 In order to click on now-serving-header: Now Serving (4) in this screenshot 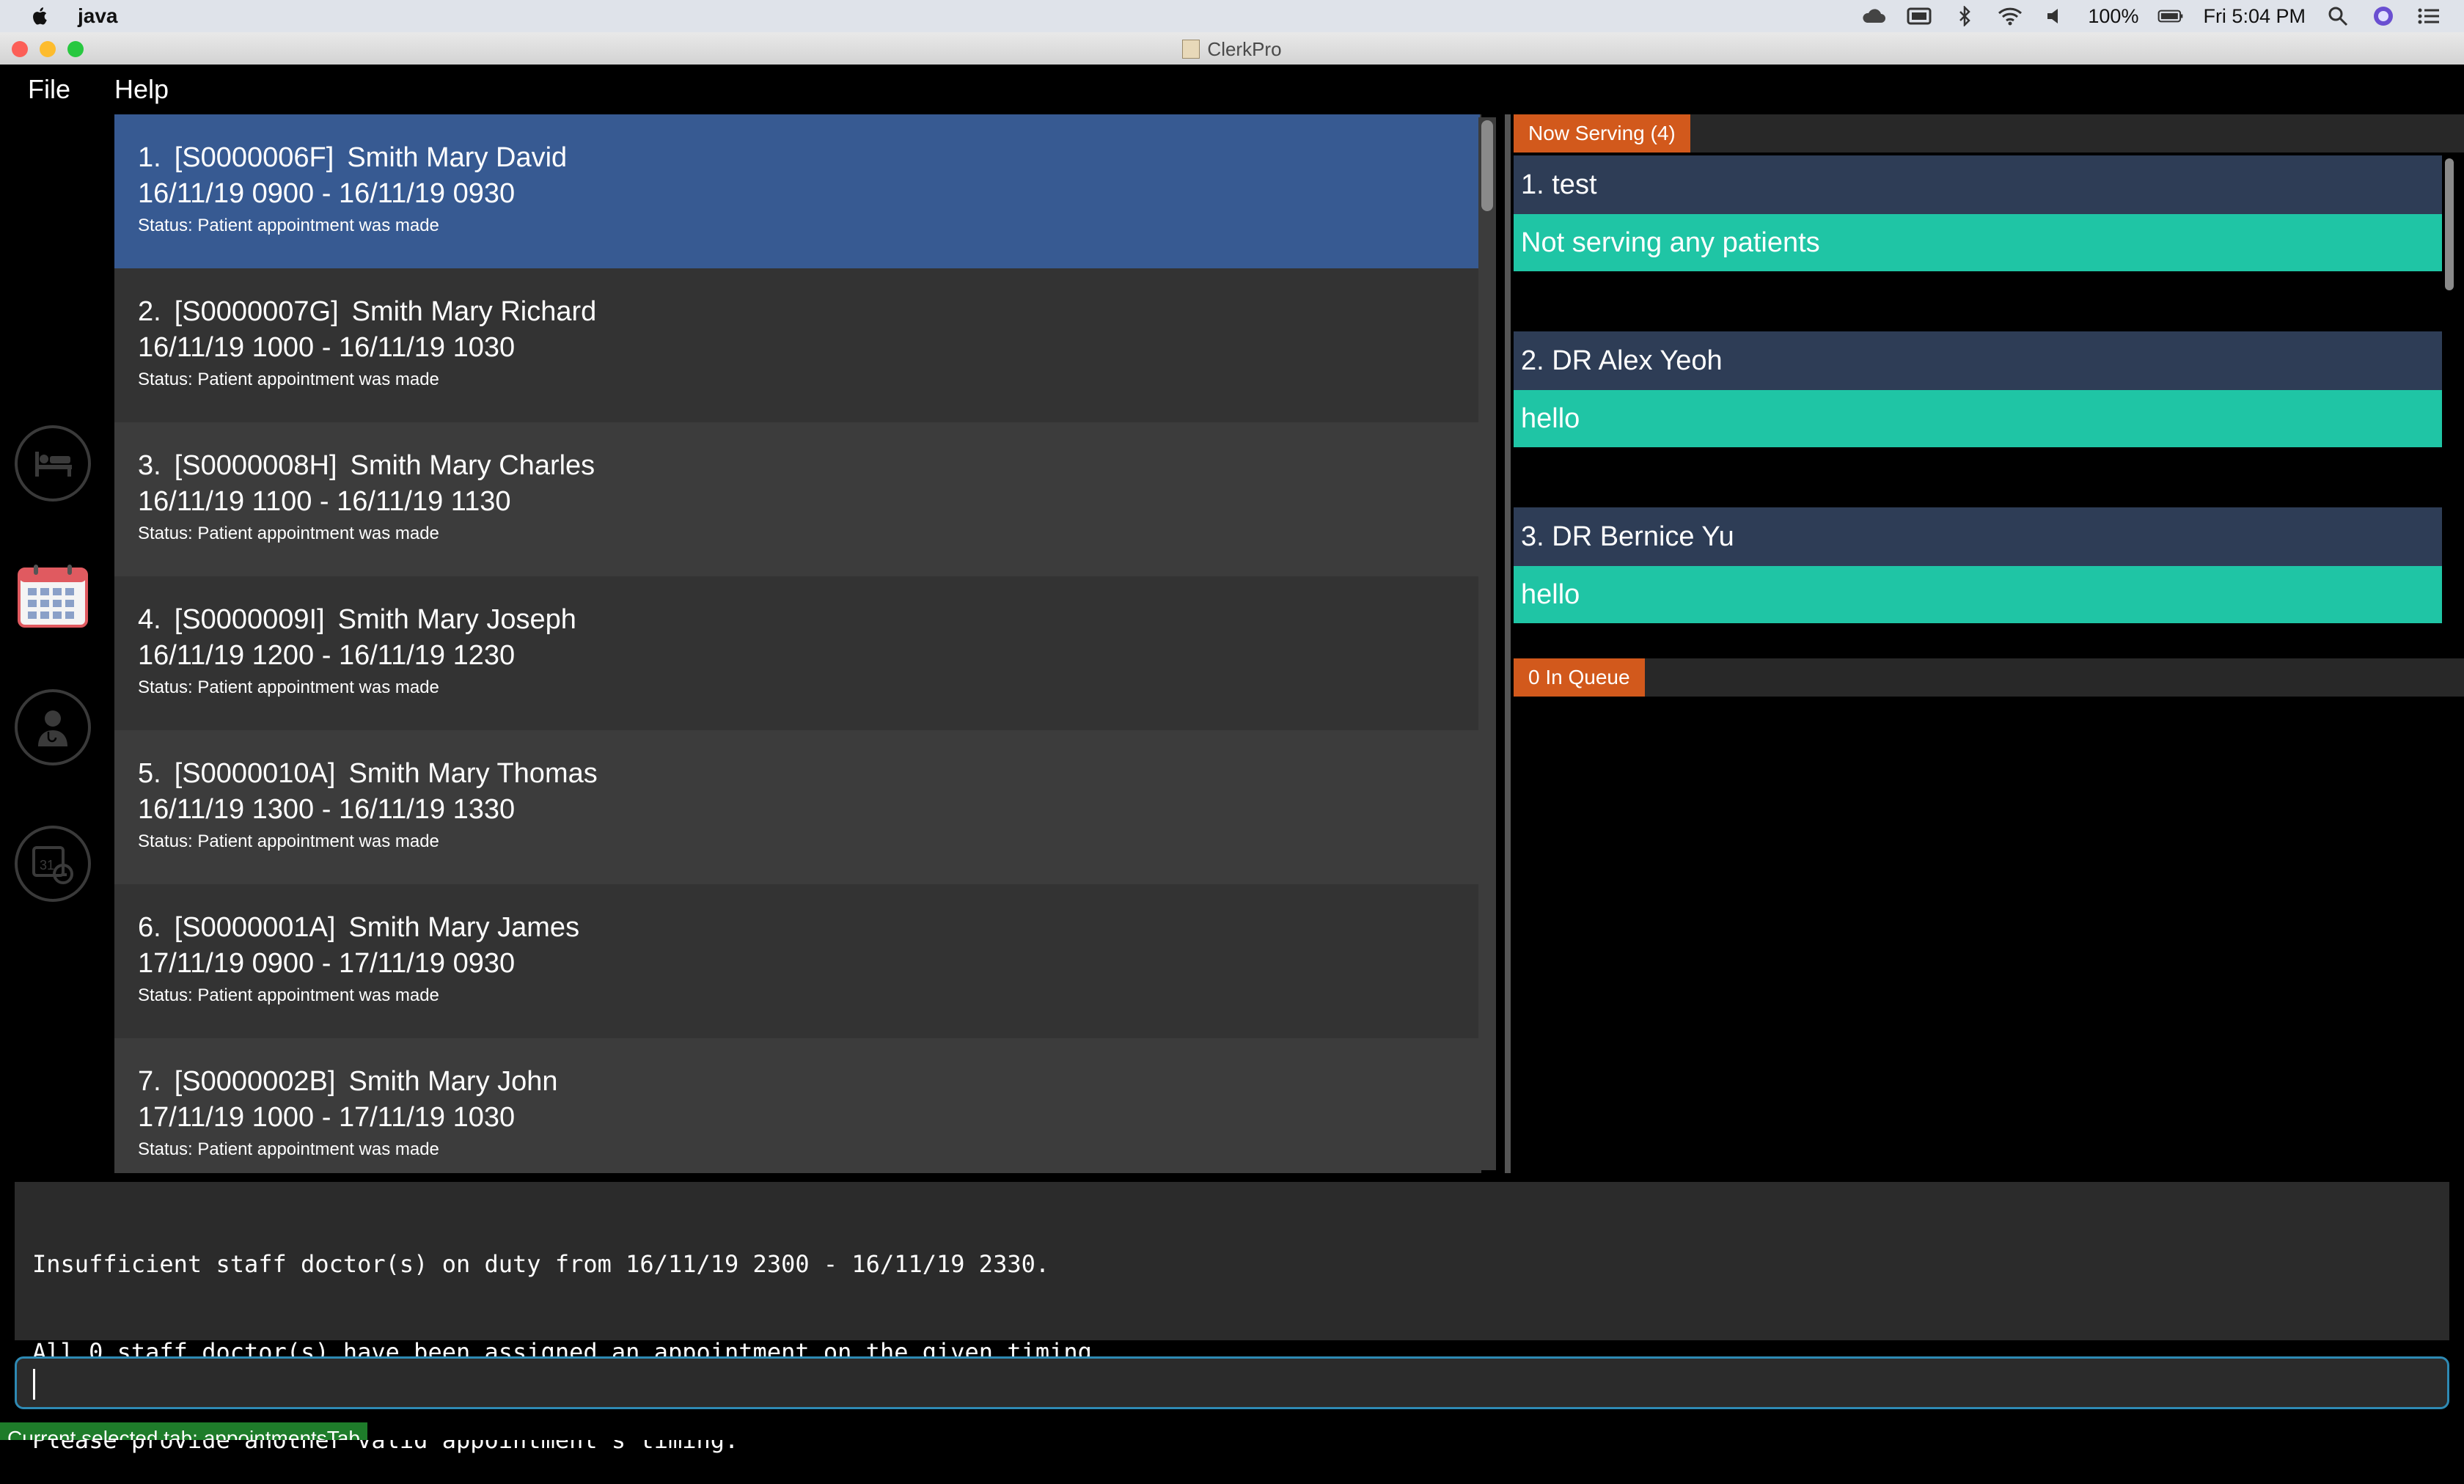, I will do `click(1989, 133)`.